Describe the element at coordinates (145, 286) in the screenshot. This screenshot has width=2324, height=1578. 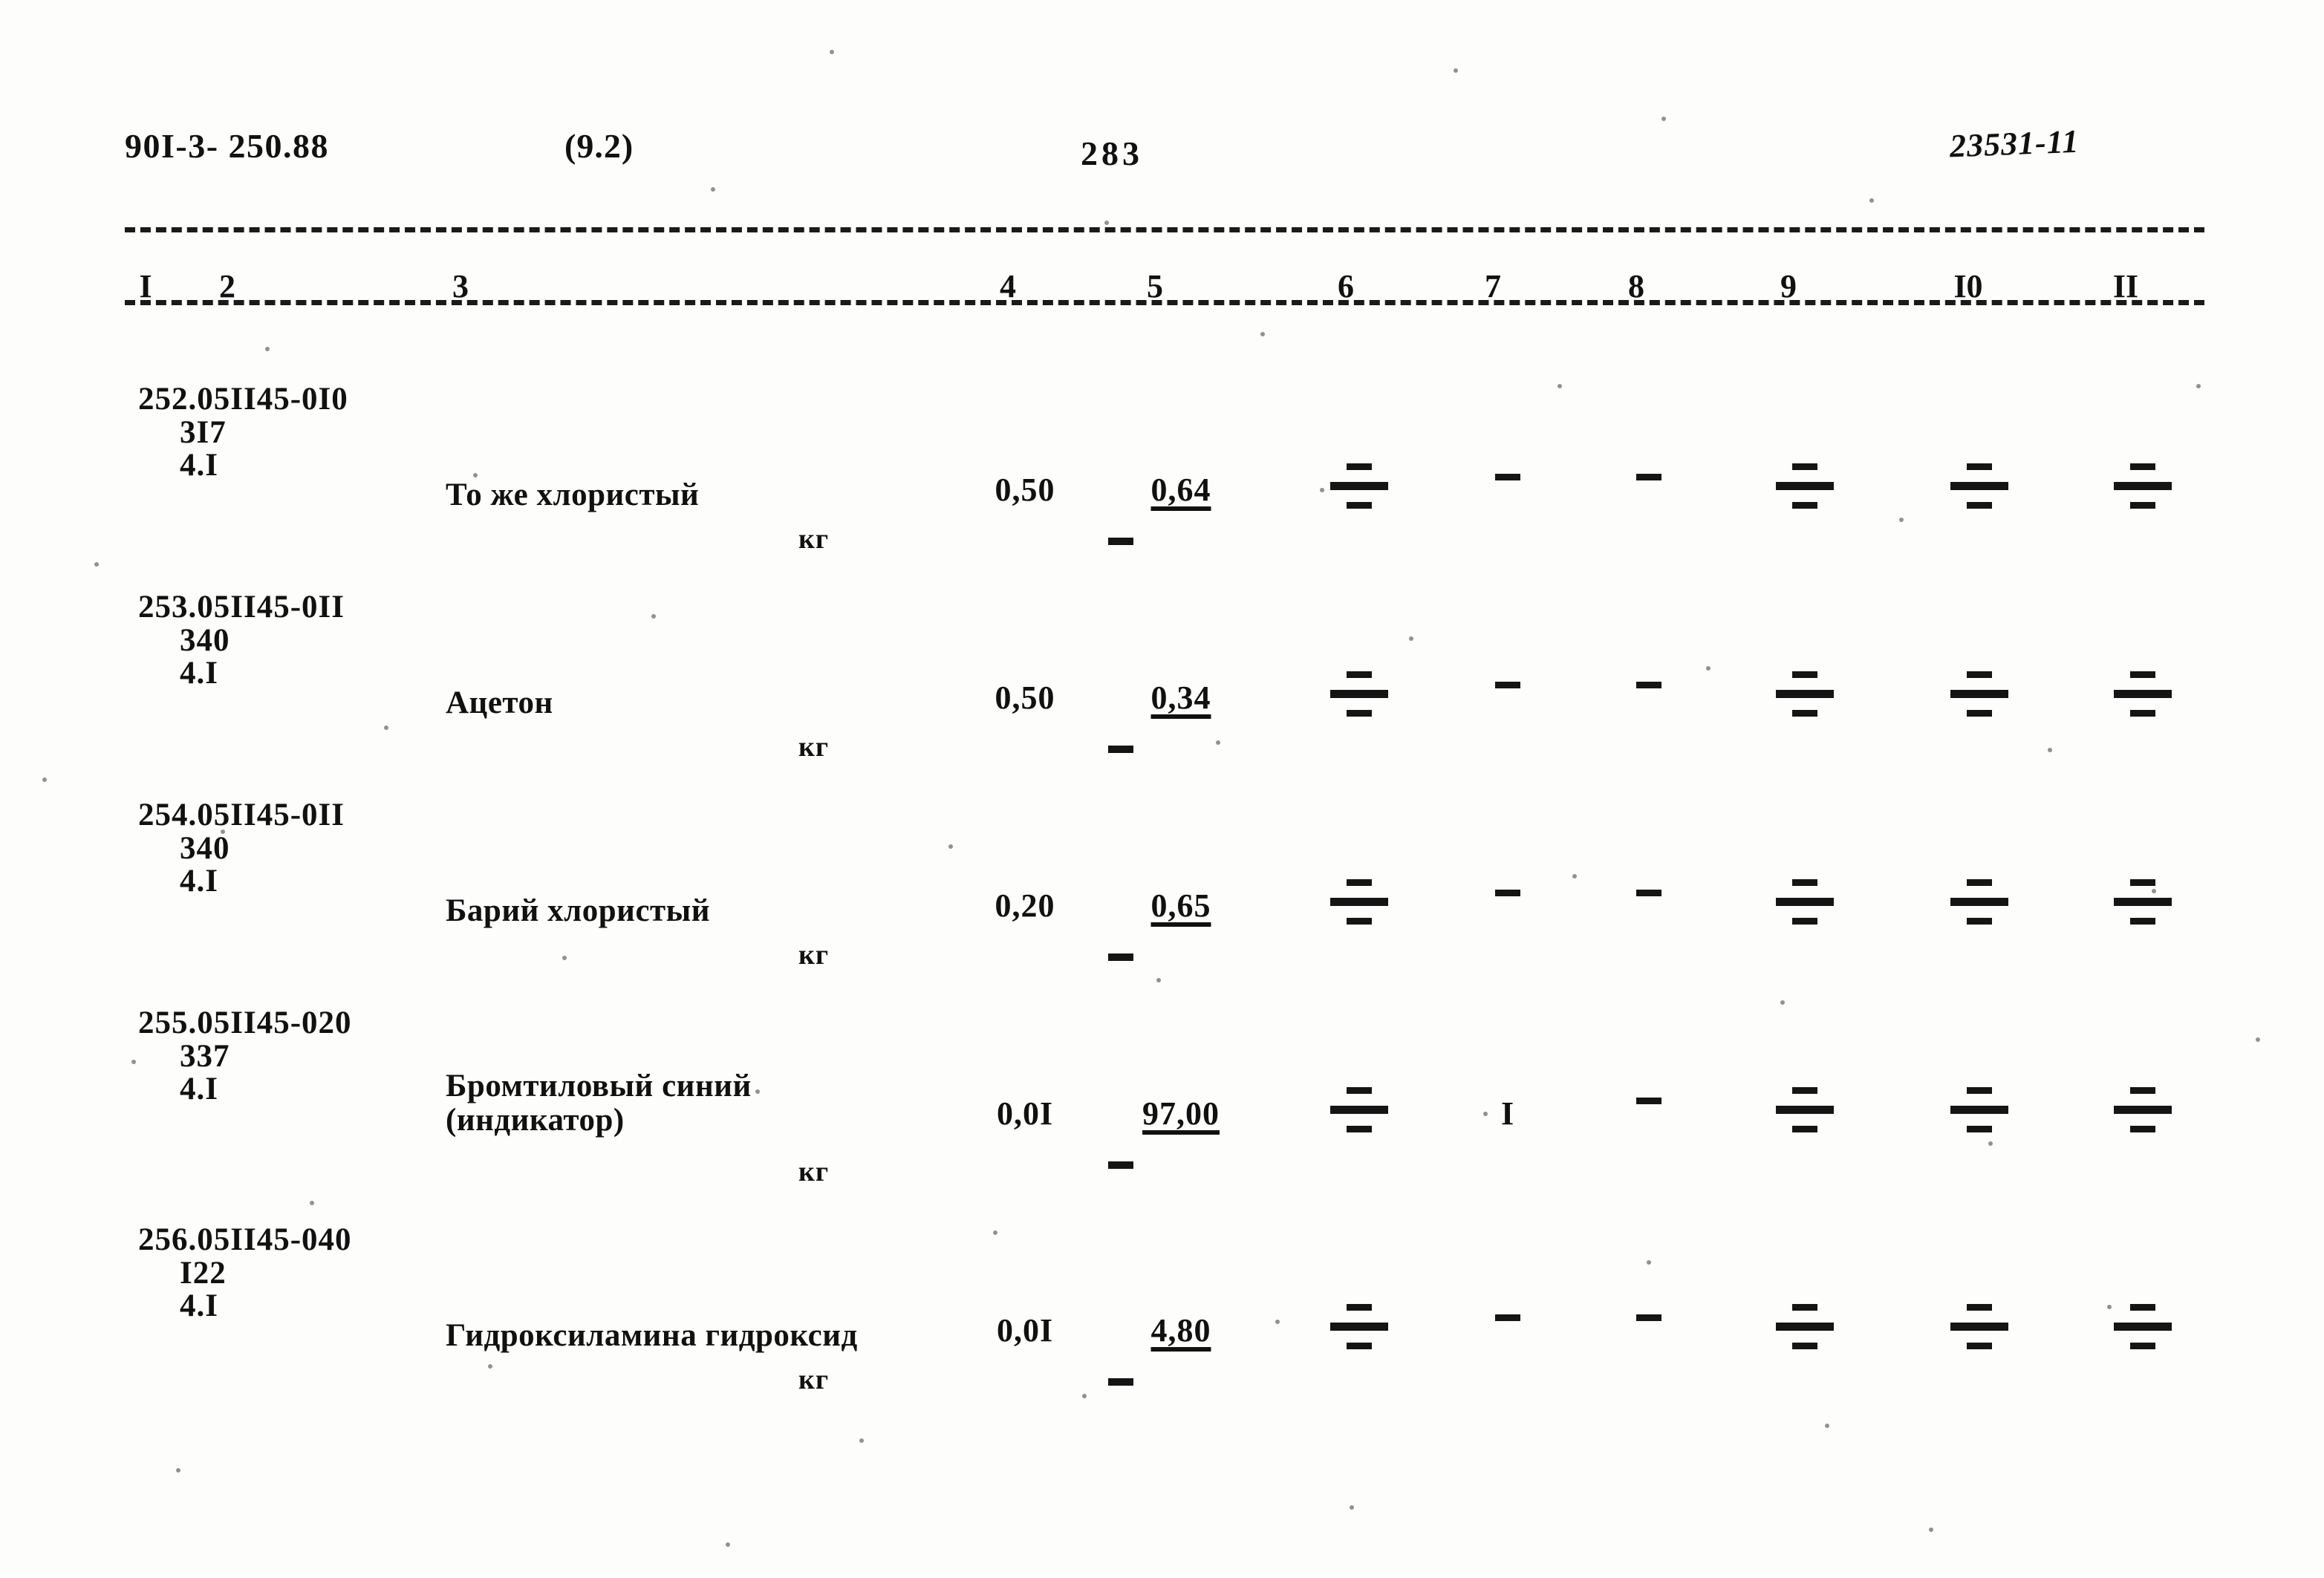
I see `column-number-1: I` at that location.